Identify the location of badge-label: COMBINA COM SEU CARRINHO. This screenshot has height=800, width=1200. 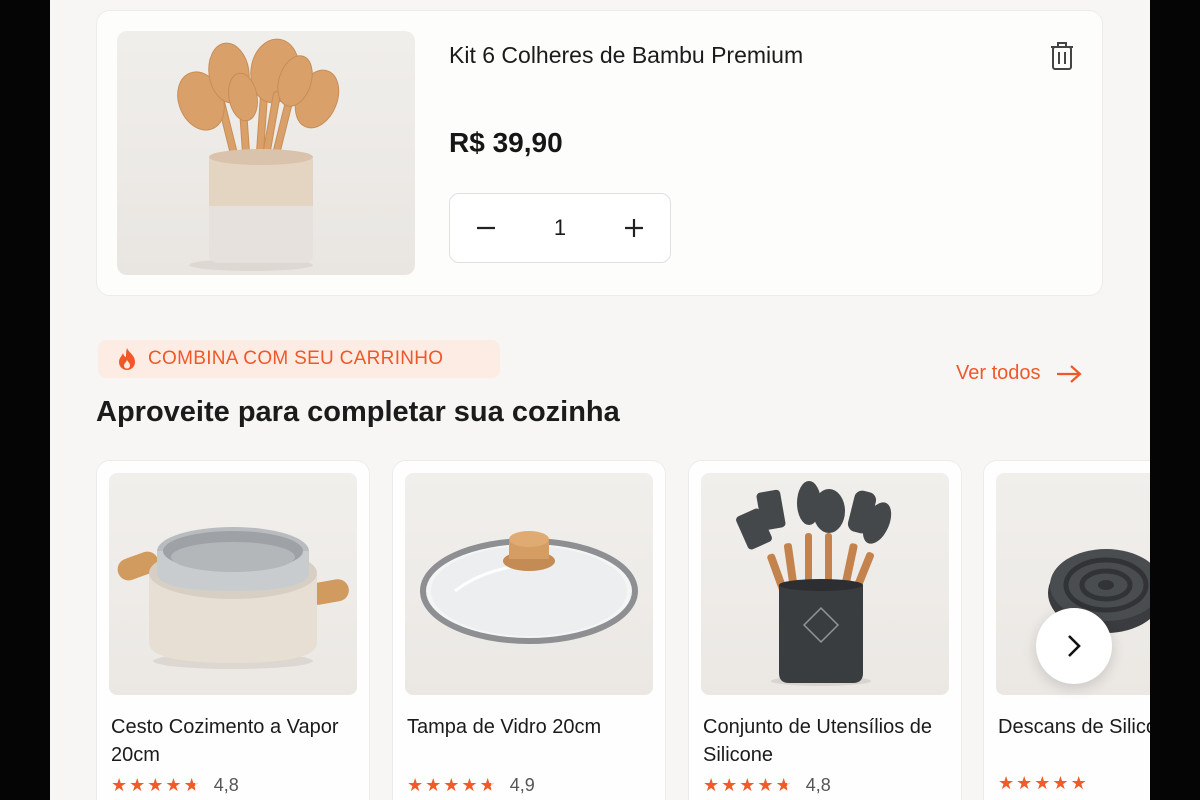
(296, 358).